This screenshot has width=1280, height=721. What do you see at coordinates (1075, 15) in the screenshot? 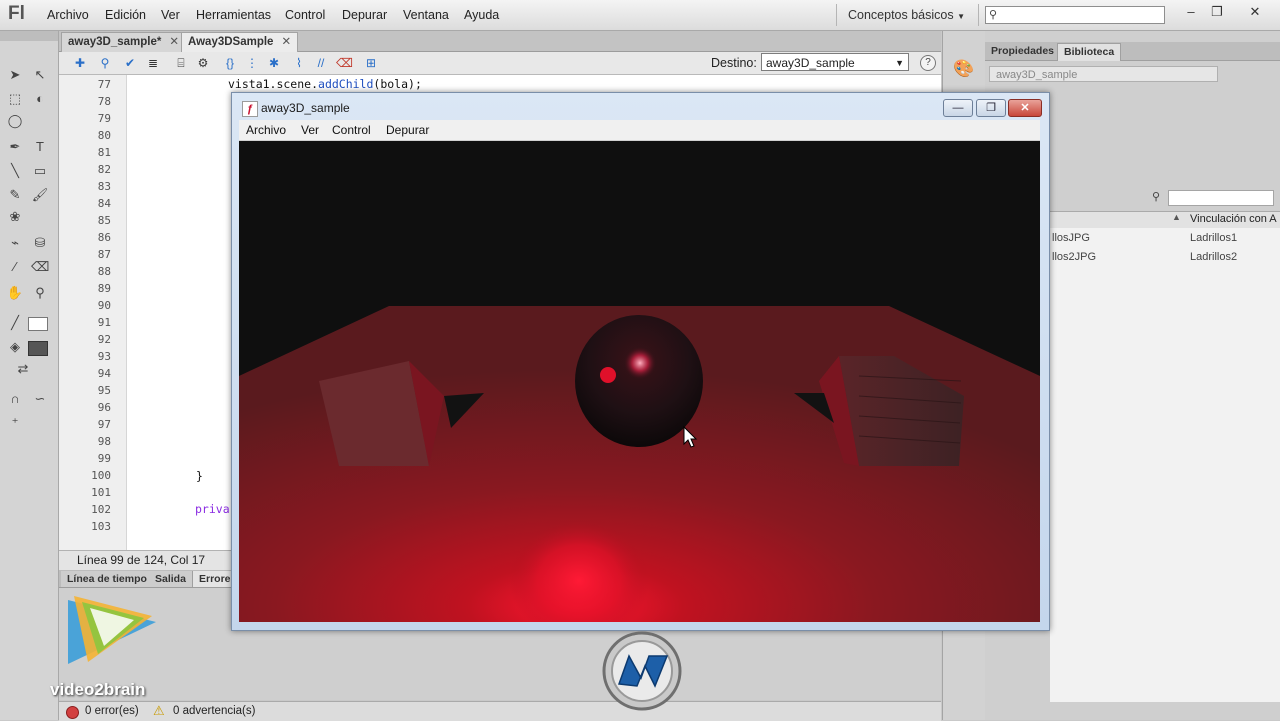
I see `help-search-input: ⚲` at bounding box center [1075, 15].